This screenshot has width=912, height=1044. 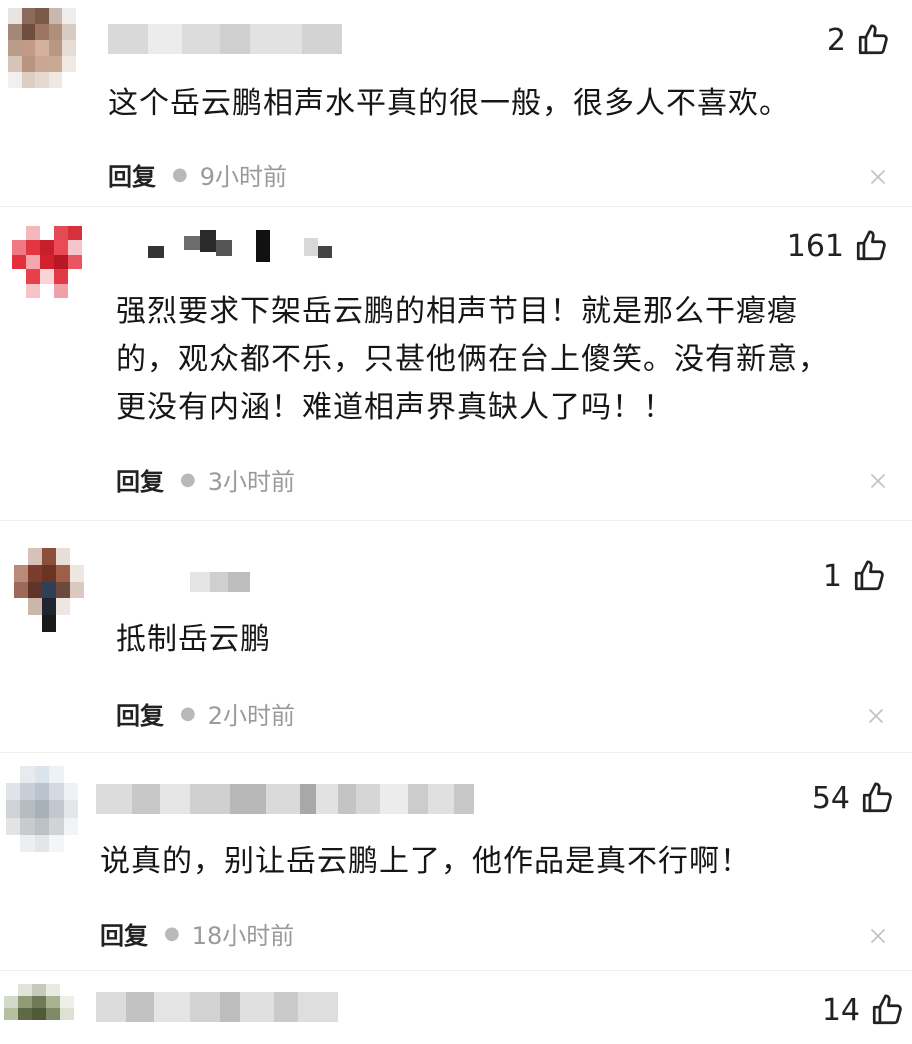 What do you see at coordinates (205, 713) in the screenshot?
I see `comment-meta: 回复 ● 2小时前` at bounding box center [205, 713].